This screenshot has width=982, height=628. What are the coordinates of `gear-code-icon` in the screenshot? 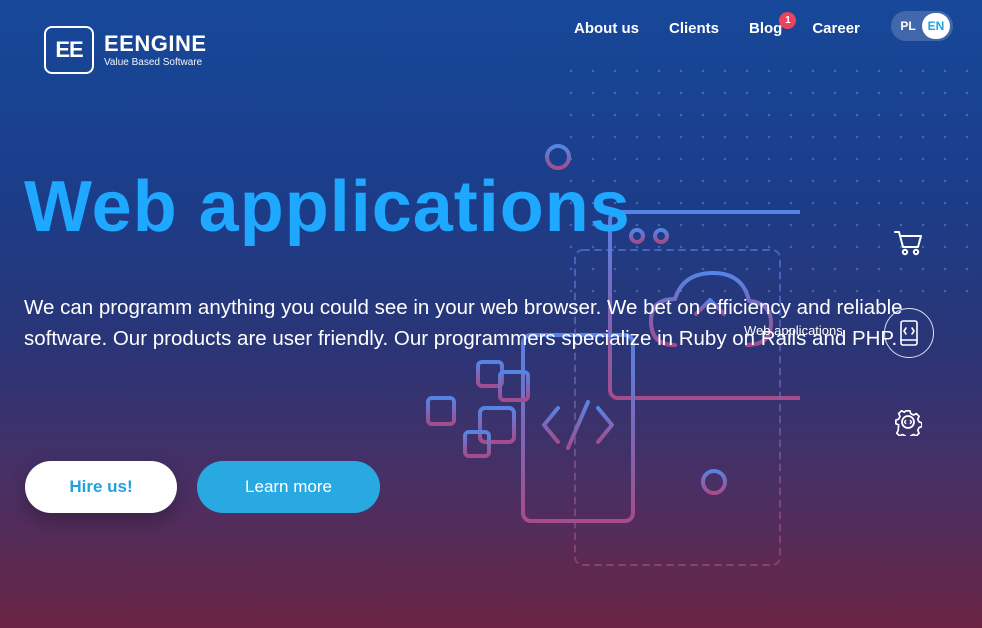 It's located at (908, 422).